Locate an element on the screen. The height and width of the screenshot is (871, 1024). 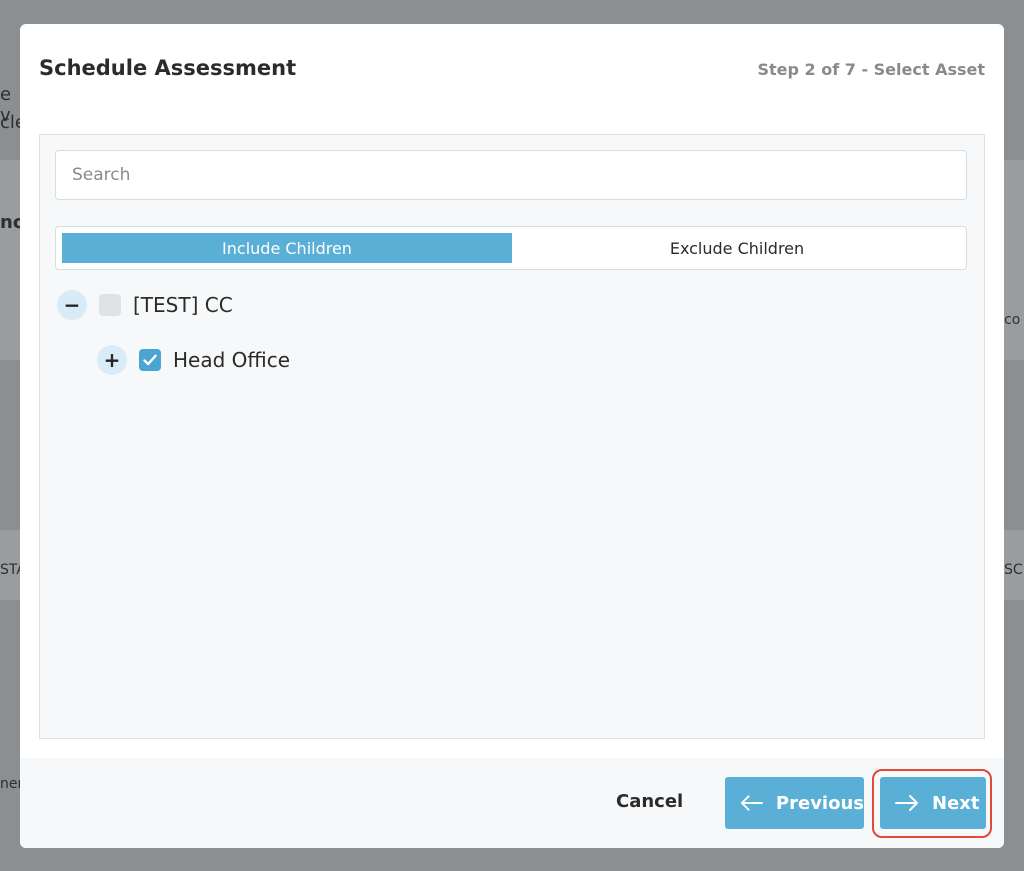
include-children-button: Include Children is located at coordinates (287, 248).